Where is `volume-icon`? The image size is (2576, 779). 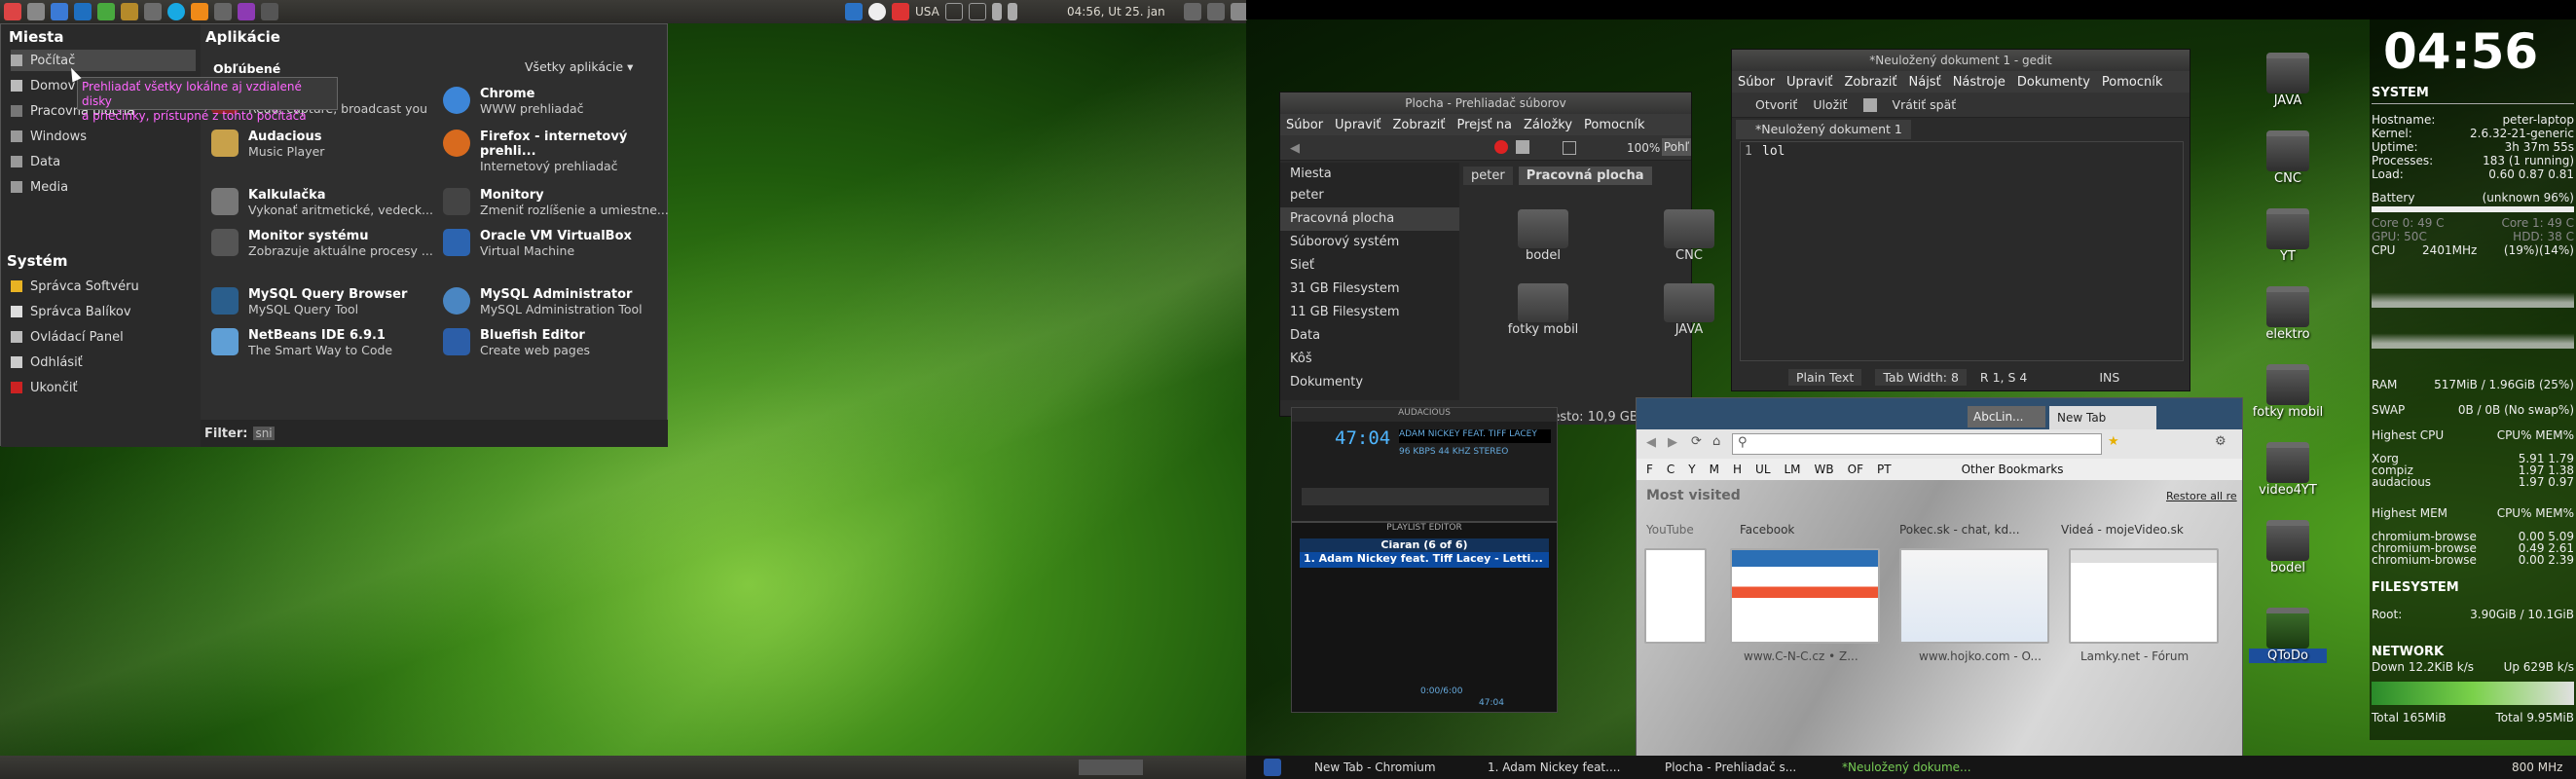 volume-icon is located at coordinates (1012, 11).